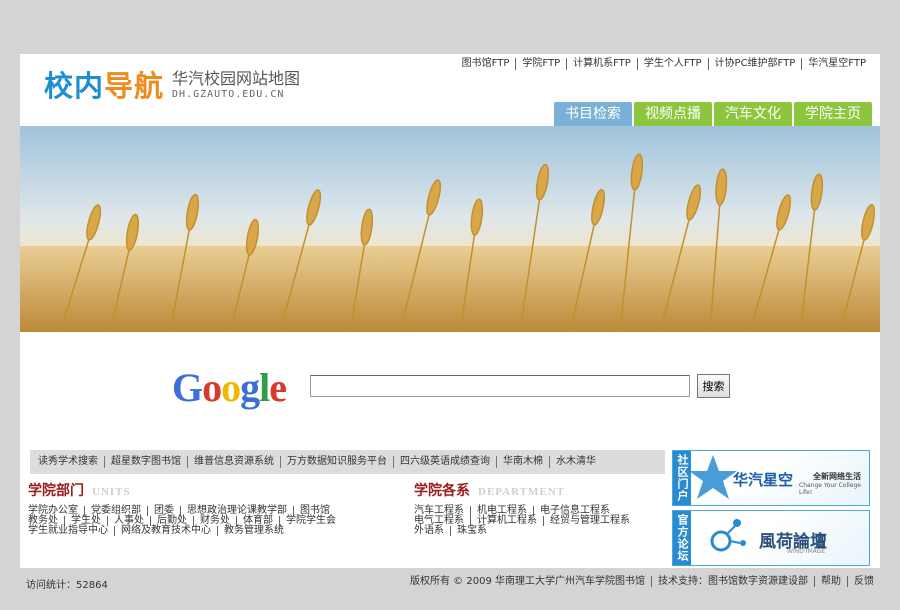  What do you see at coordinates (67, 462) in the screenshot?
I see `quick-link: 读秀学术搜索` at bounding box center [67, 462].